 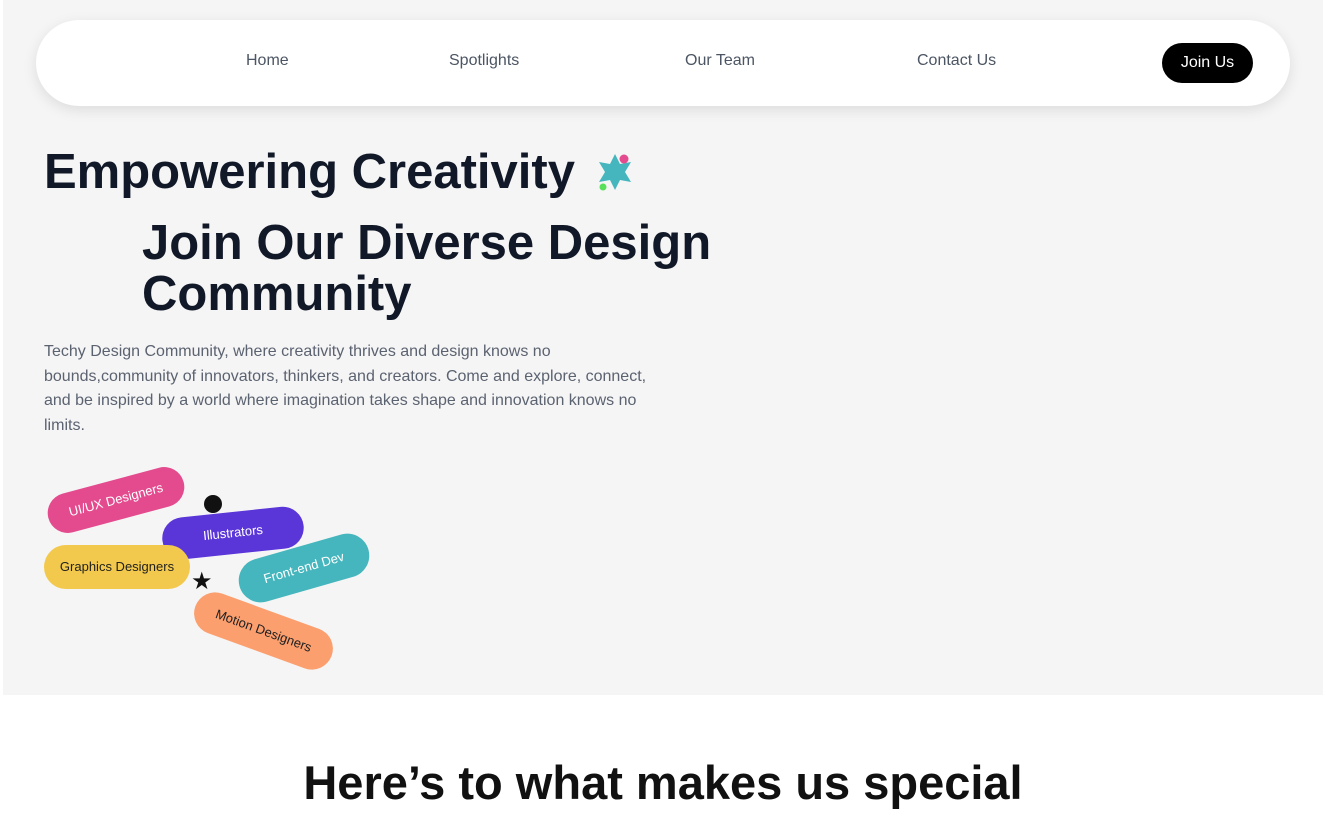 I want to click on nav-link-home: Home, so click(x=267, y=61).